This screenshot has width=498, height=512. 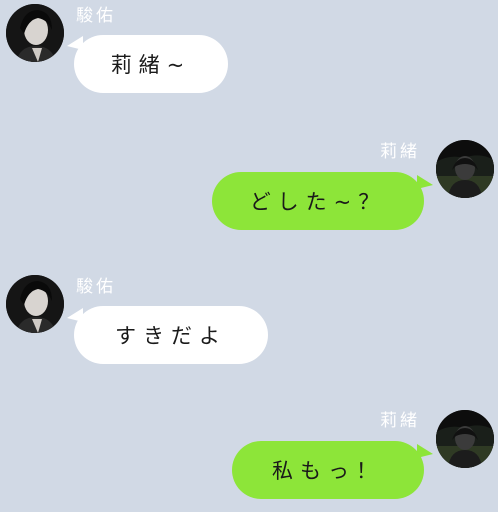 I want to click on message-text: すきだよ, so click(x=171, y=336).